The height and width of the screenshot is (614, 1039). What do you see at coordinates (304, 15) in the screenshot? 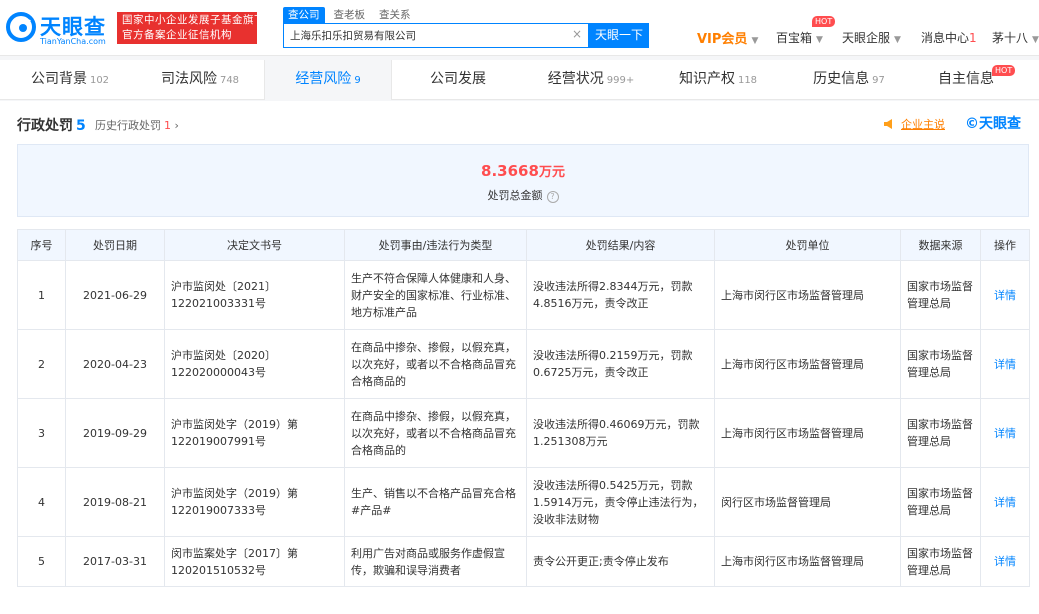
I see `search-tab-company: 查公司` at bounding box center [304, 15].